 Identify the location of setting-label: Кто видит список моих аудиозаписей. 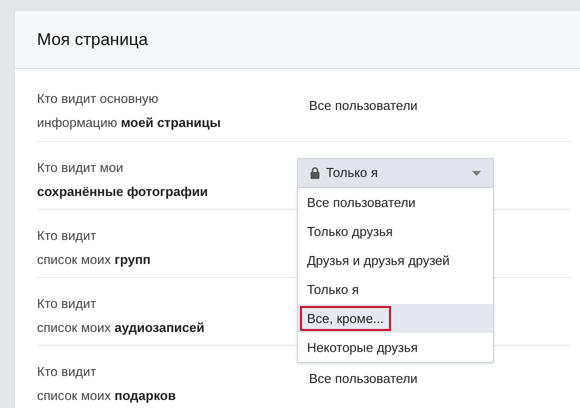
(120, 315).